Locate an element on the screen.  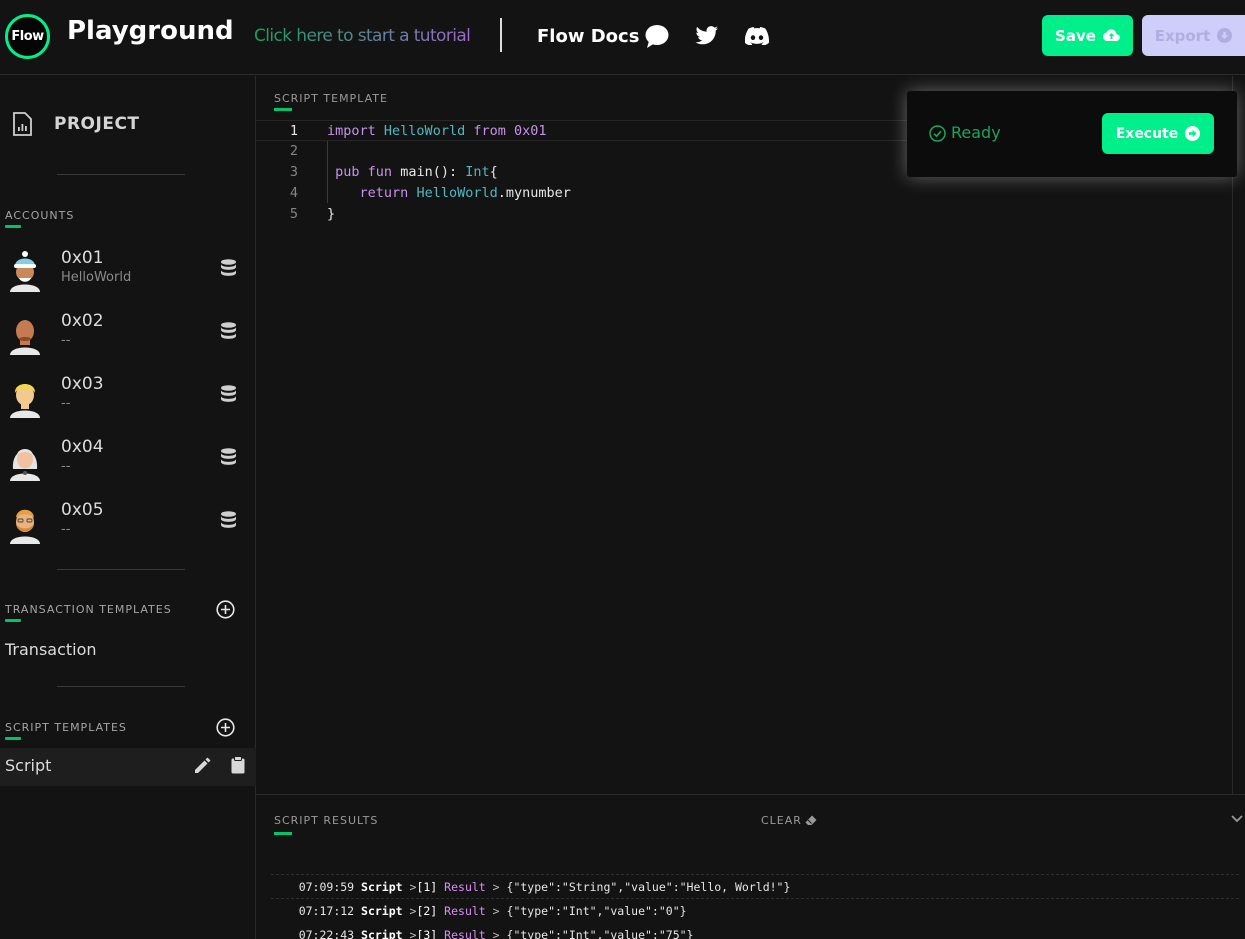
tutorial-link: Click here to start a tutorial is located at coordinates (362, 36).